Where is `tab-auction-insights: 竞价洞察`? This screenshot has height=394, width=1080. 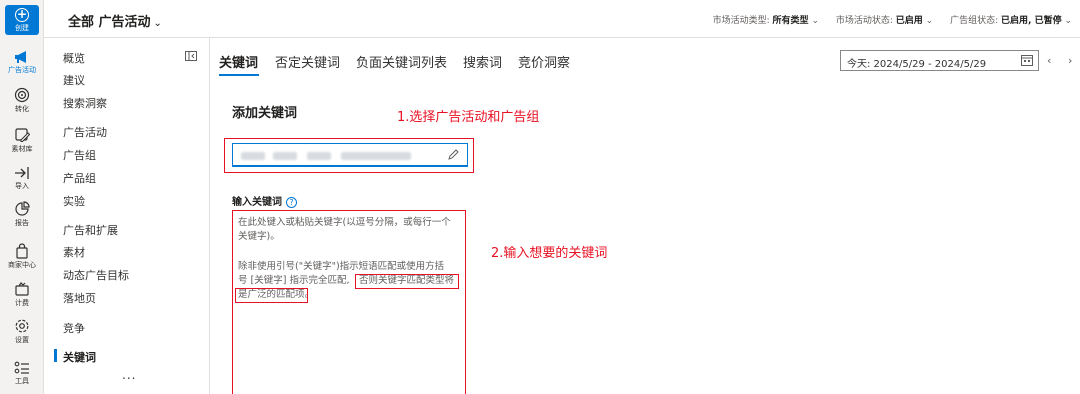
tab-auction-insights: 竞价洞察 is located at coordinates (544, 61).